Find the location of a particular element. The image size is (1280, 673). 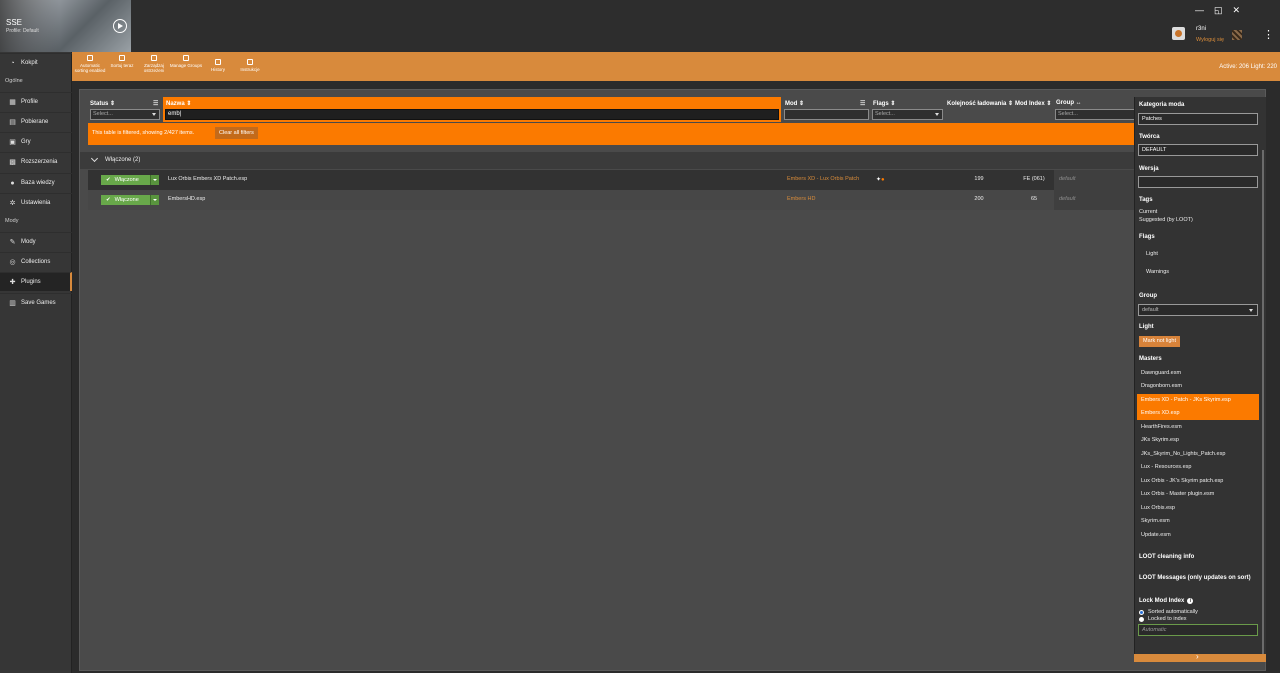

sidebar-item-collections: ◎ Collections is located at coordinates (36, 261).